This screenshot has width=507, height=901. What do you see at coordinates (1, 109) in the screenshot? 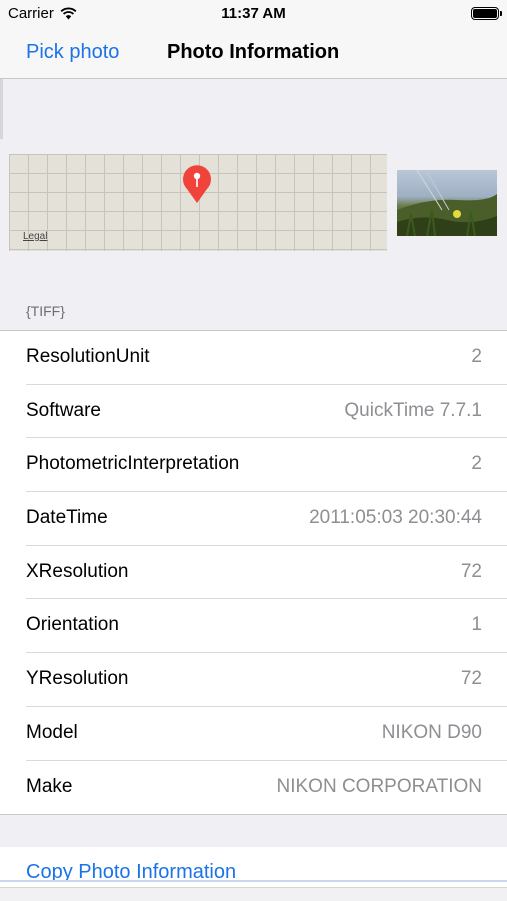
I see `side-strip` at bounding box center [1, 109].